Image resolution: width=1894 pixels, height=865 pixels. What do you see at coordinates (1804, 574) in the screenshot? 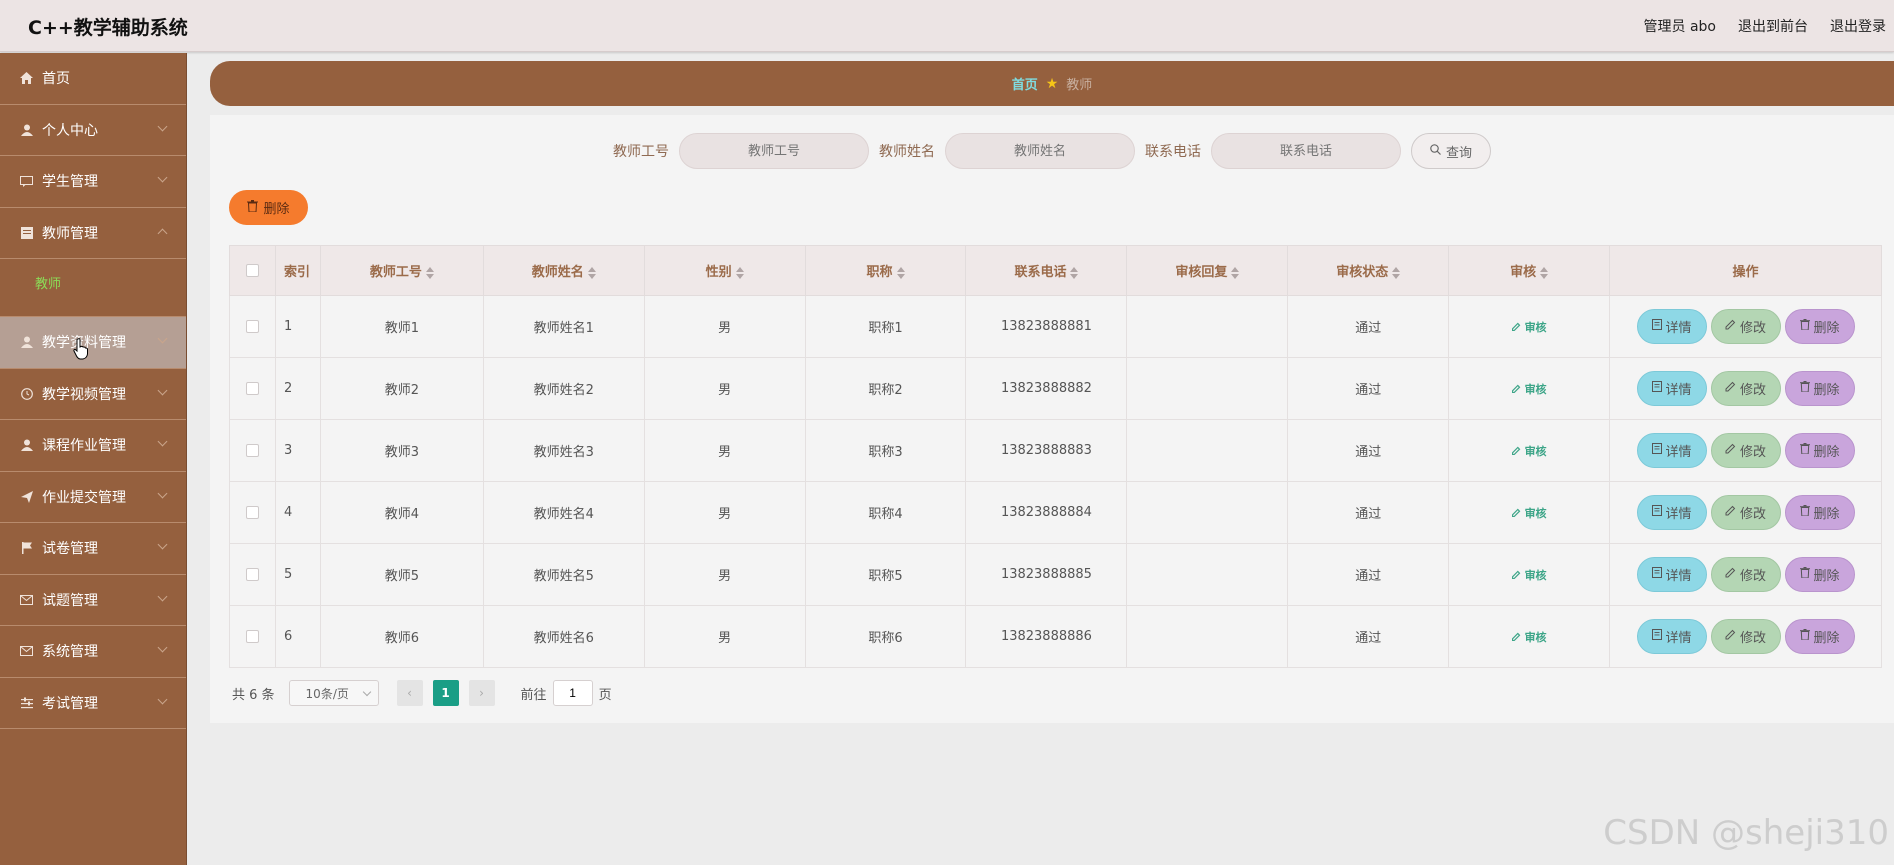
I see `trash-icon` at bounding box center [1804, 574].